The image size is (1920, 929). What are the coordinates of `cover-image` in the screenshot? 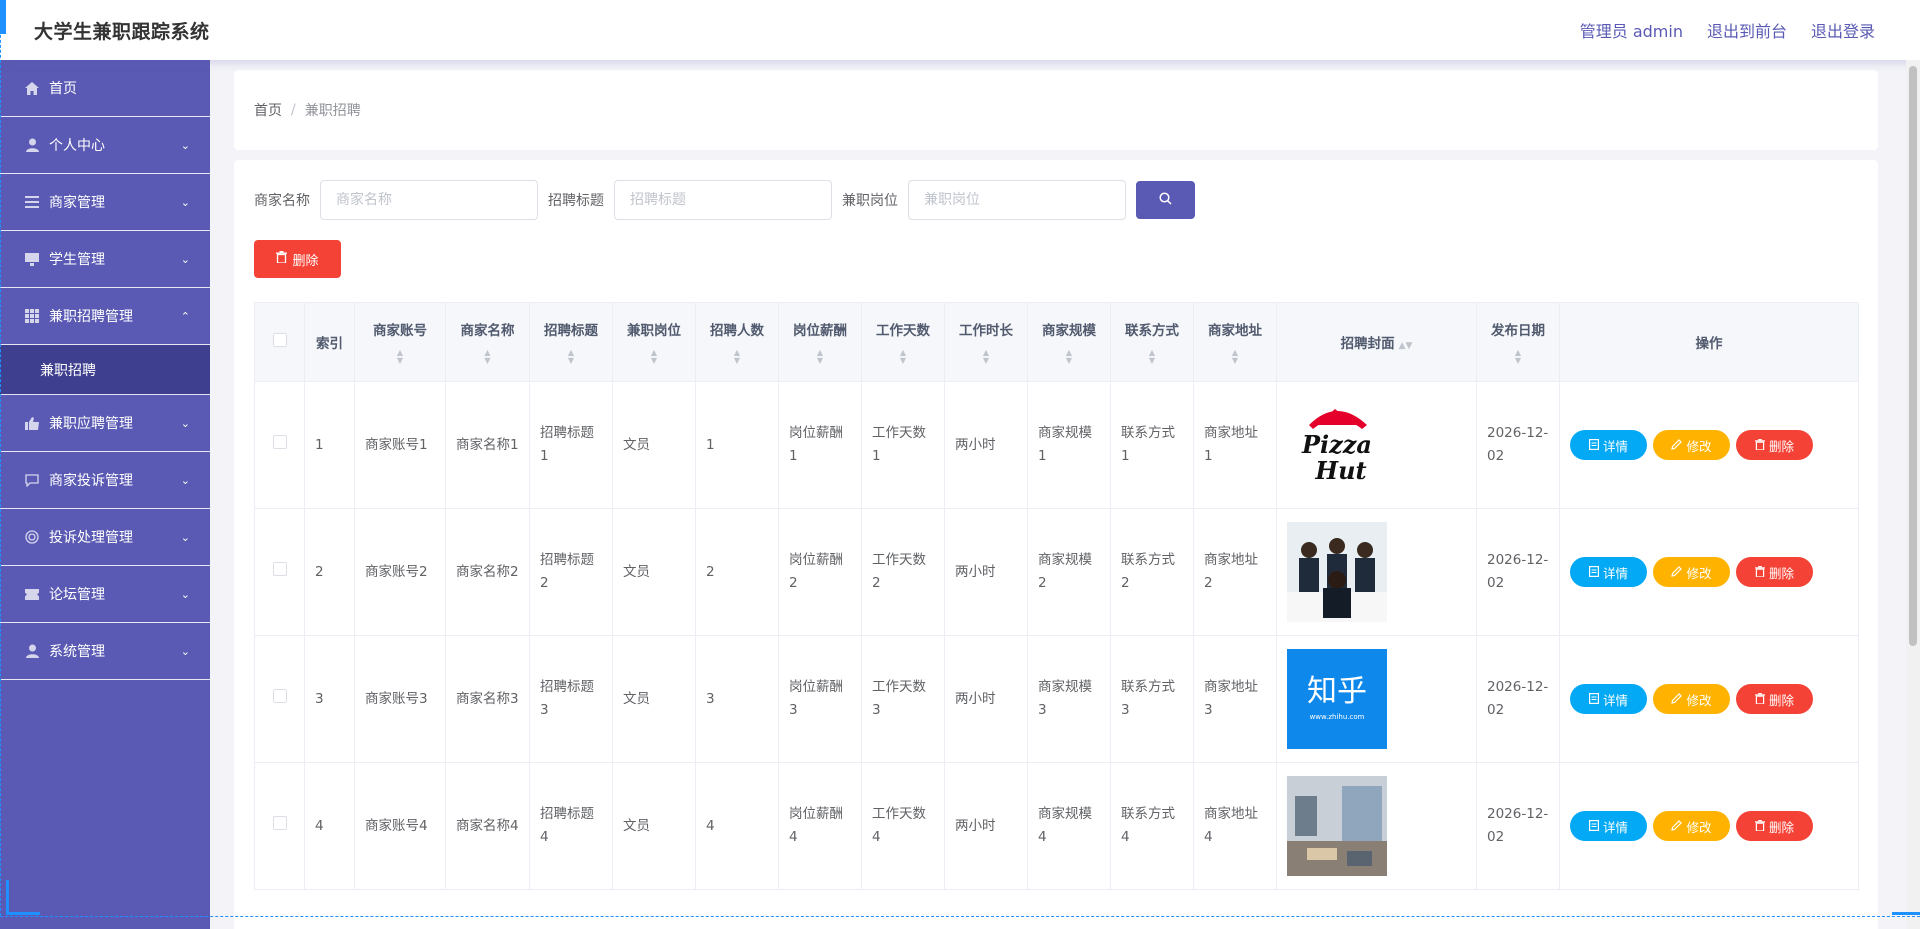 It's located at (1376, 826).